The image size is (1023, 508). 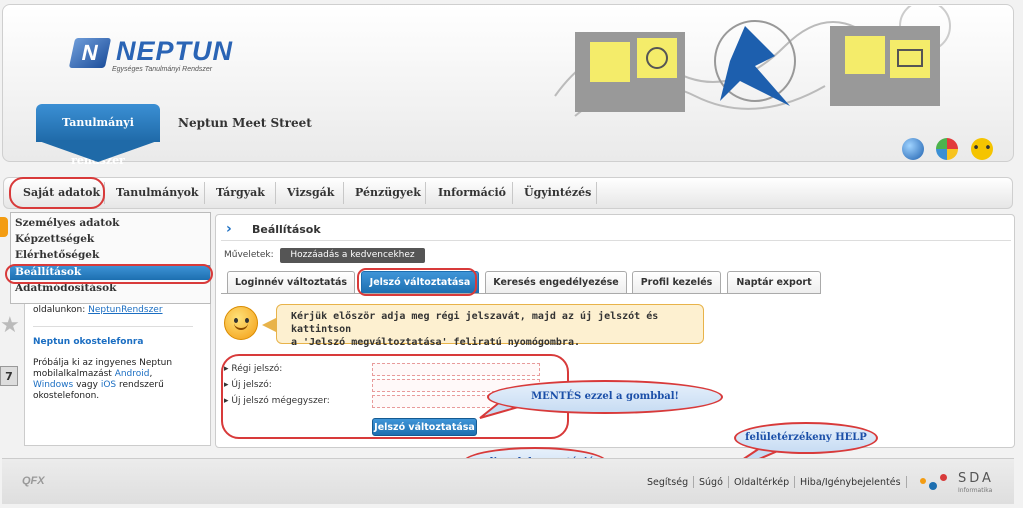 I want to click on laptop-sticky-note, so click(x=910, y=59).